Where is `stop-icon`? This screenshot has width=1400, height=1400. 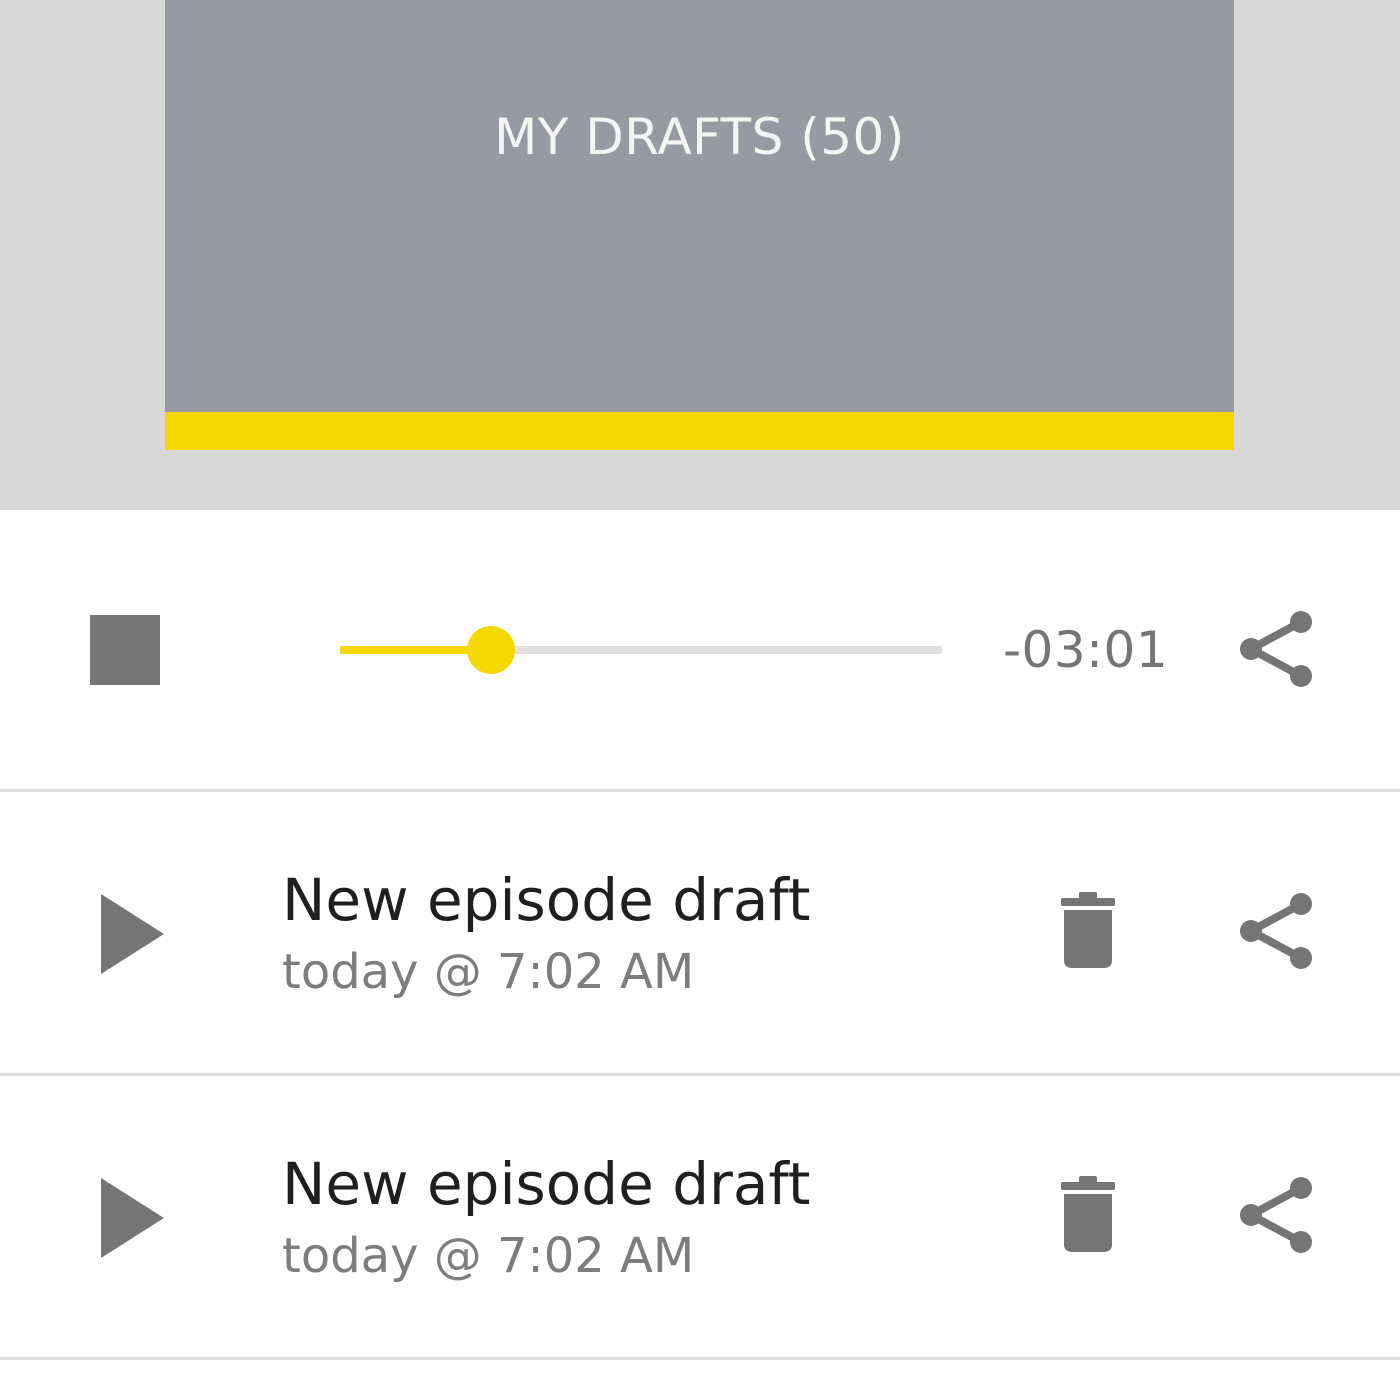 stop-icon is located at coordinates (125, 650).